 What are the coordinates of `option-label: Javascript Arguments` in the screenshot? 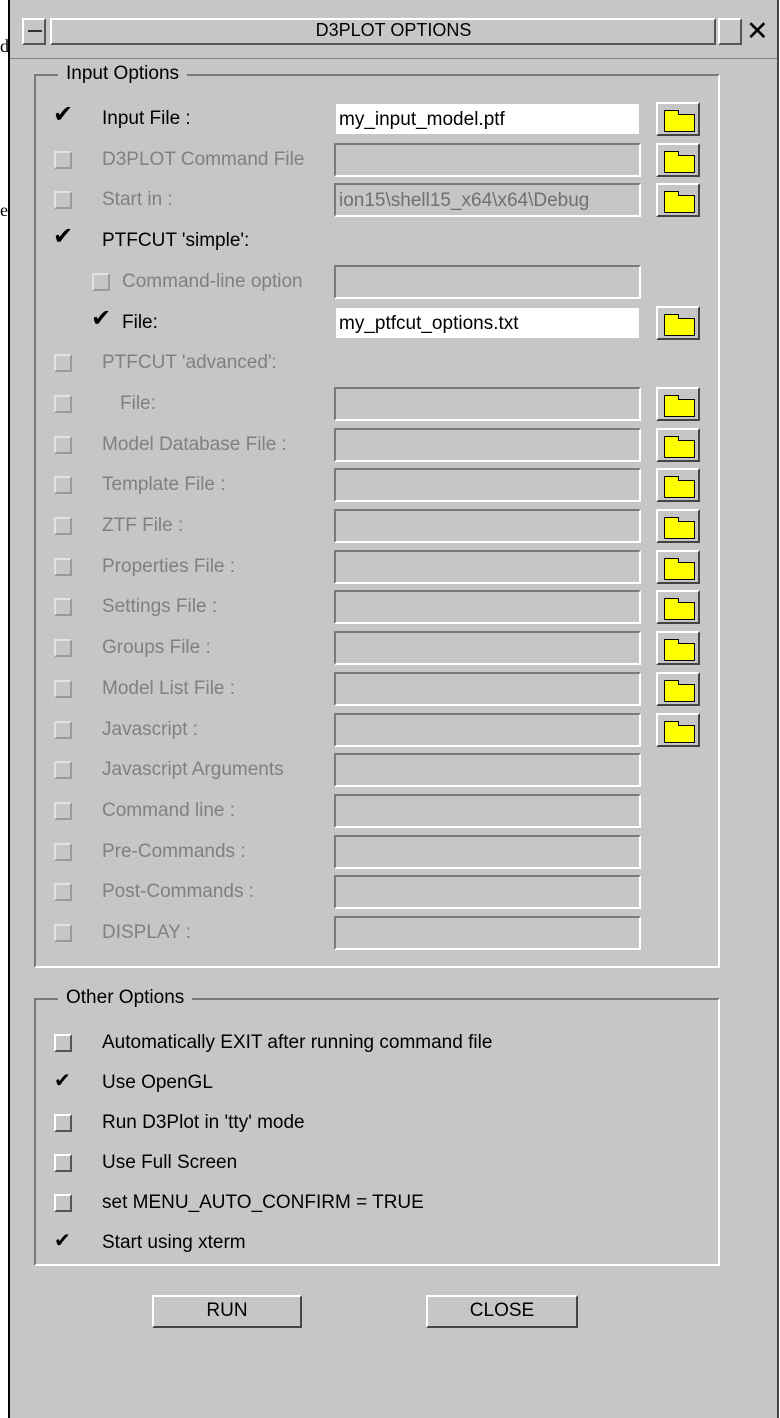 It's located at (193, 769).